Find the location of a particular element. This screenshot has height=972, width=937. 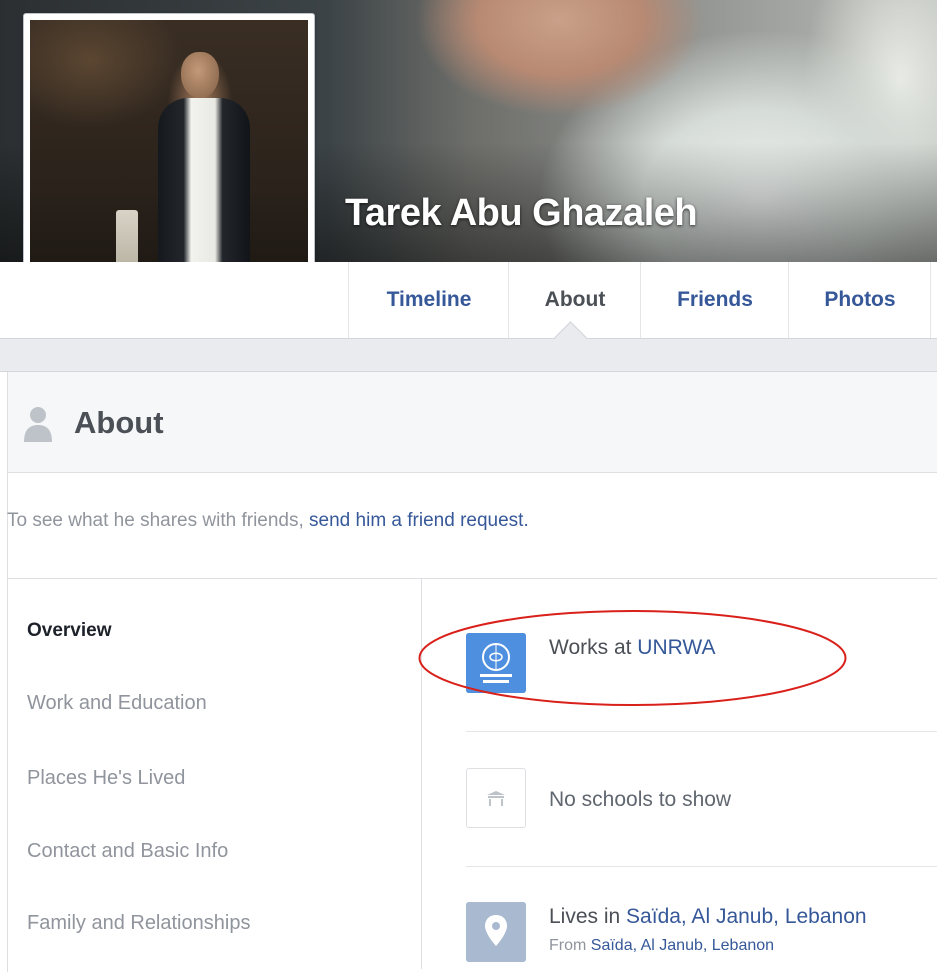

person-icon is located at coordinates (38, 424).